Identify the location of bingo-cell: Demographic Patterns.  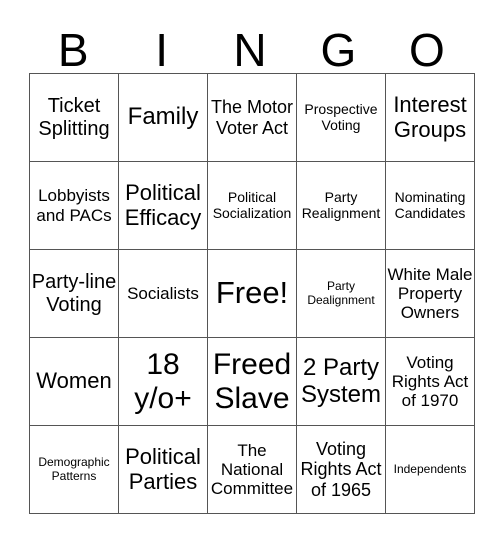
(74, 469).